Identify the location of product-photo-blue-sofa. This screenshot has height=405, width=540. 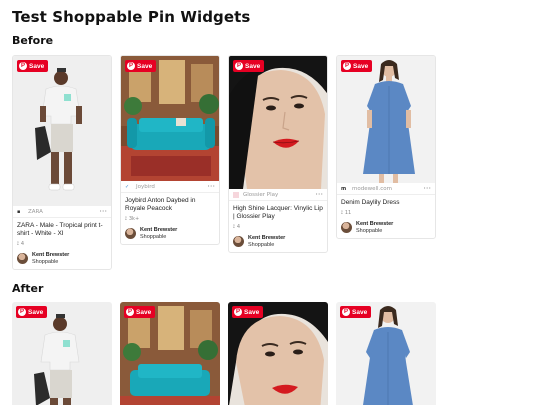
(170, 118).